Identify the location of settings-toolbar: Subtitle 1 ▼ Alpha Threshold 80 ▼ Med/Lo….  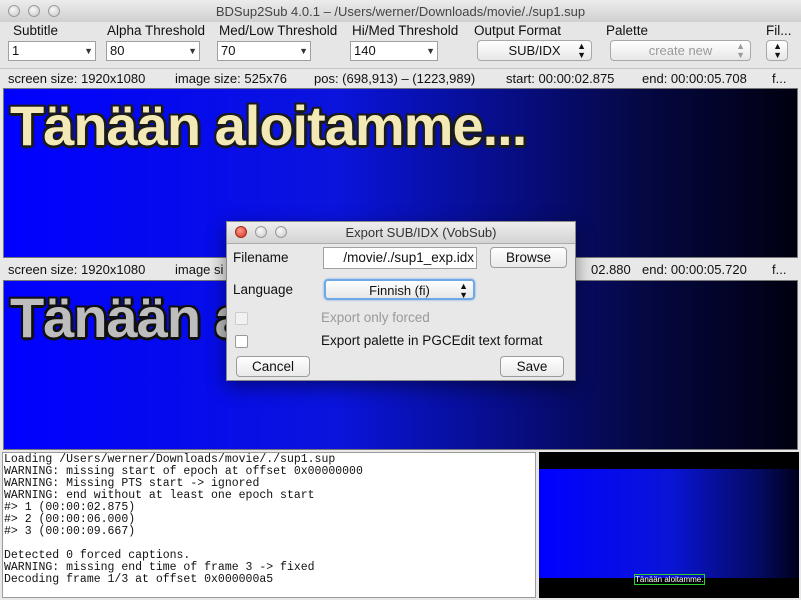
(400, 45).